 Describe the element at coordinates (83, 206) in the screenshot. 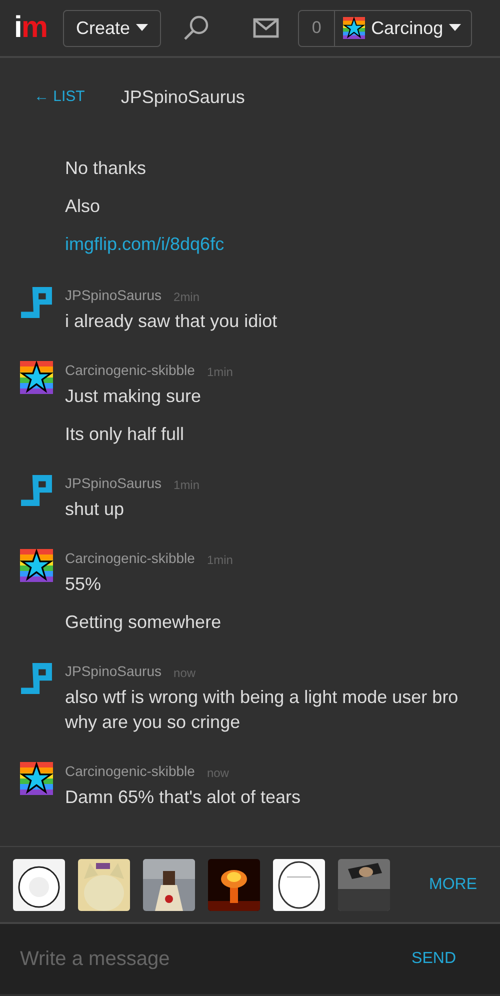

I see `message-text: Also` at that location.